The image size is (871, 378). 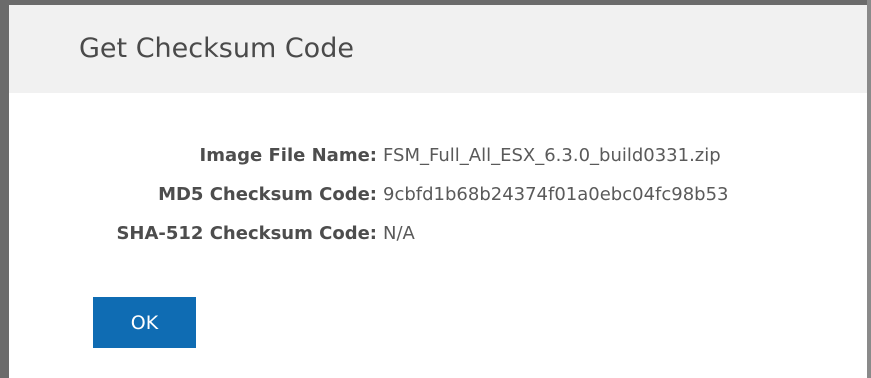 I want to click on dialog-title: Get Checksum Code, so click(x=216, y=48).